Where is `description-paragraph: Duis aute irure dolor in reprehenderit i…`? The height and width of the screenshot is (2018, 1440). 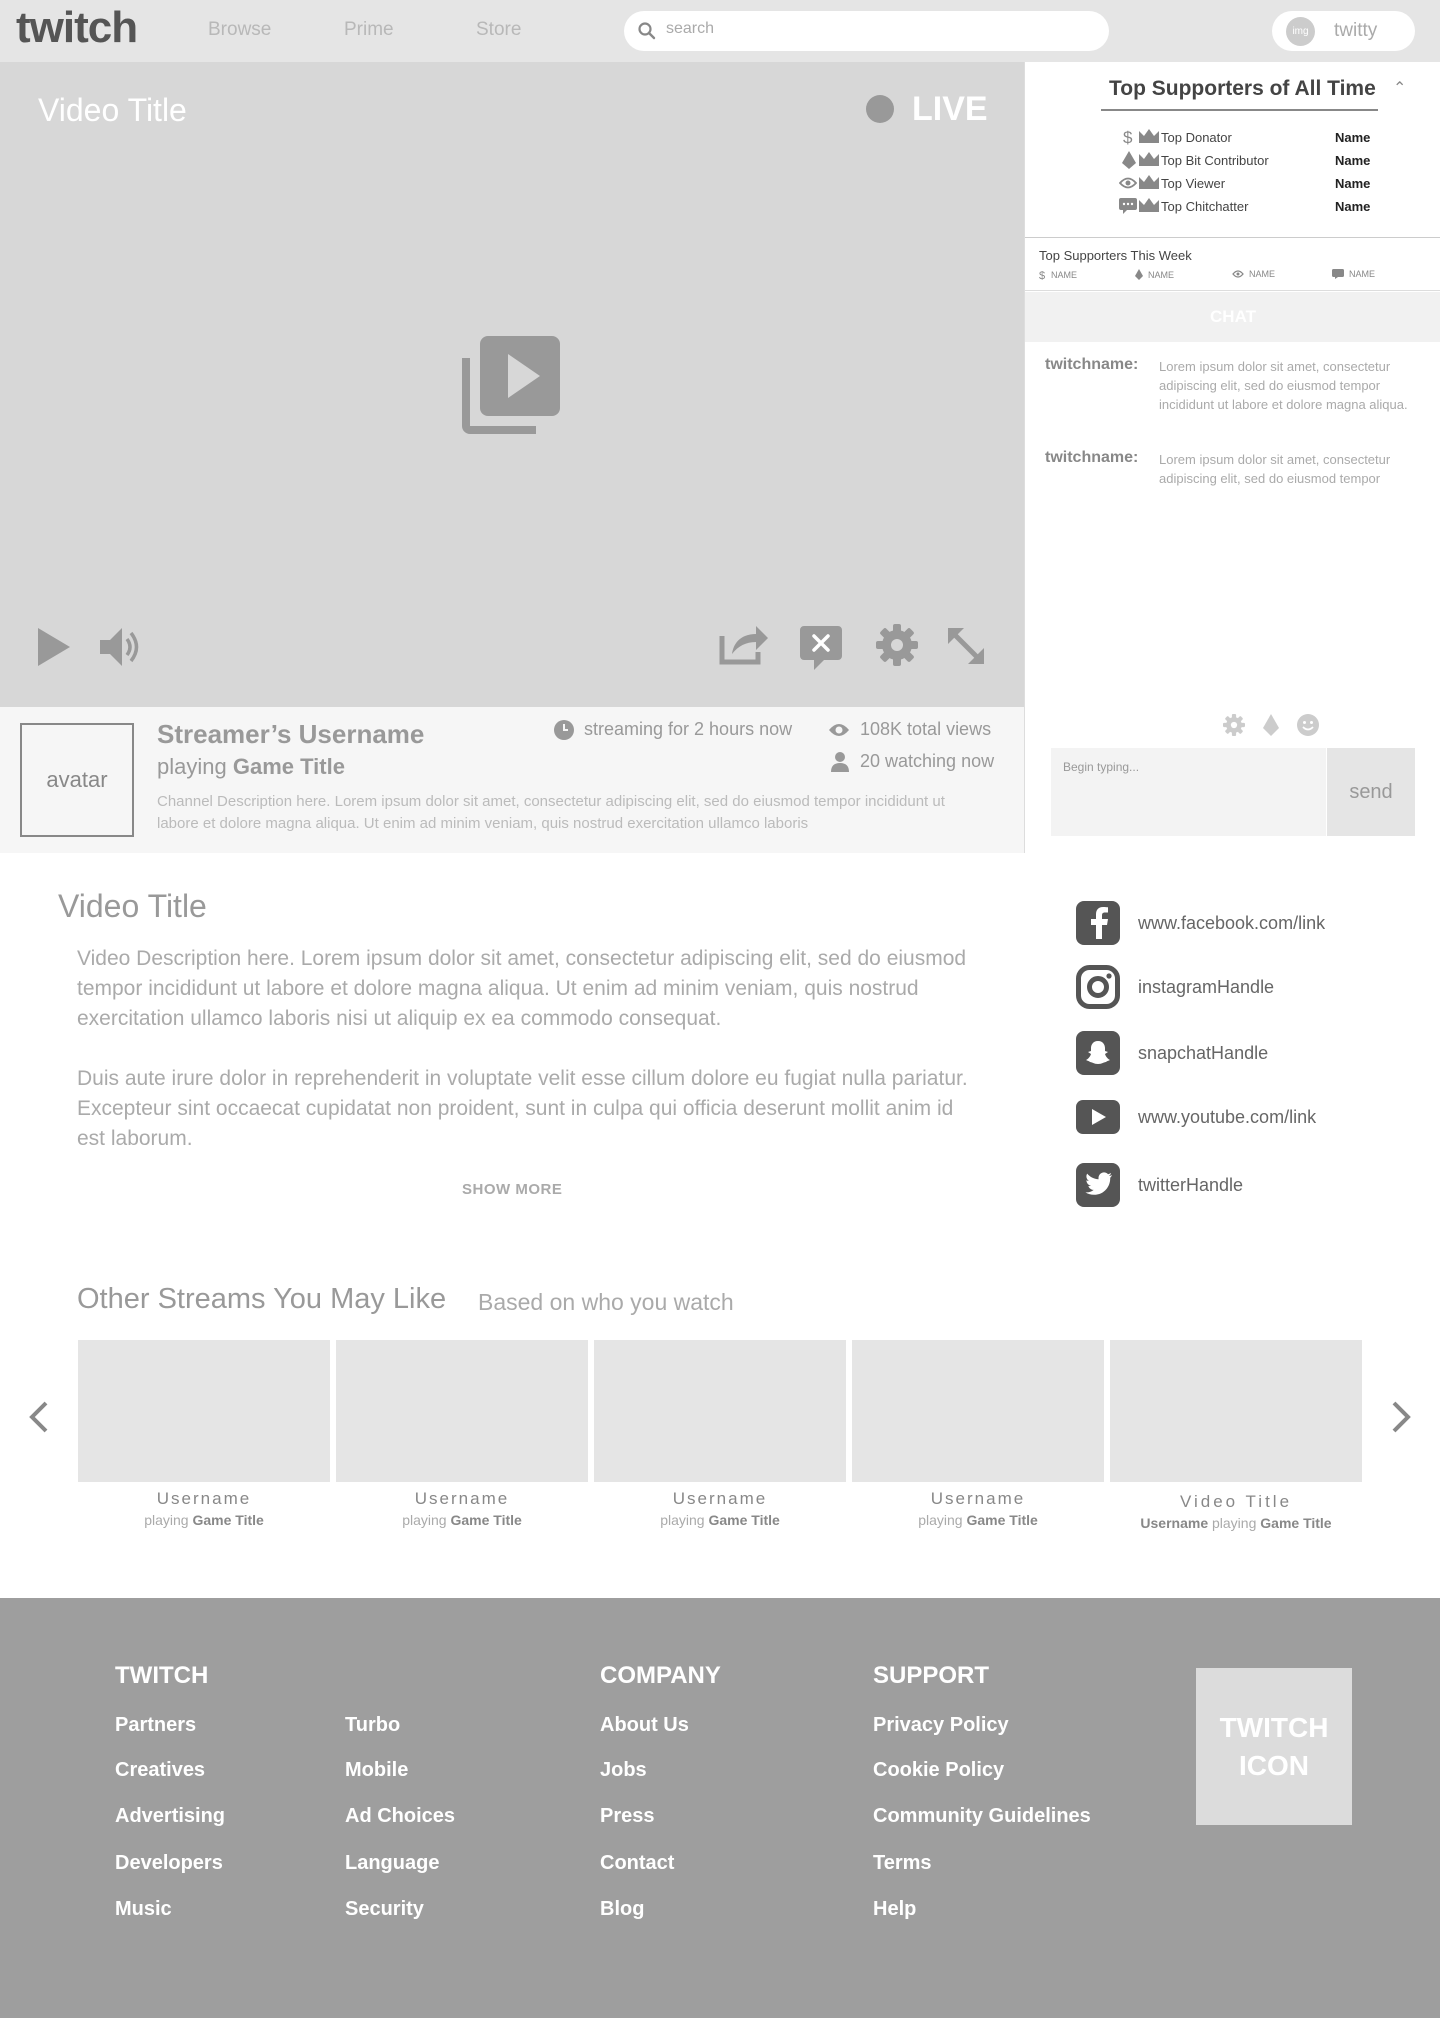
description-paragraph: Duis aute irure dolor in reprehenderit i… is located at coordinates (522, 1108).